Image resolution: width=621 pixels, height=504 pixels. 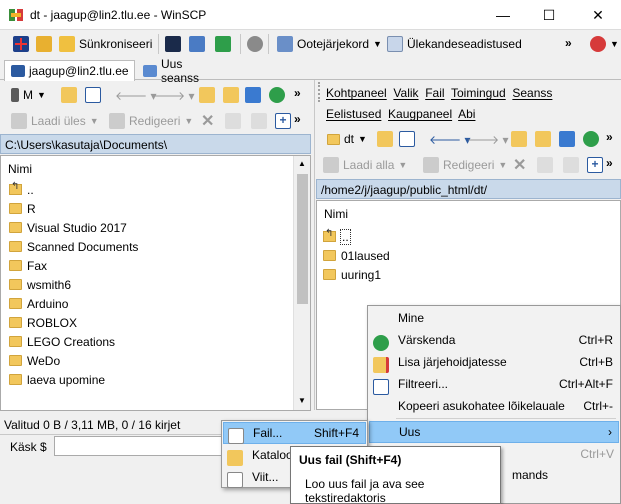 What do you see at coordinates (223, 44) in the screenshot?
I see `find-files-button` at bounding box center [223, 44].